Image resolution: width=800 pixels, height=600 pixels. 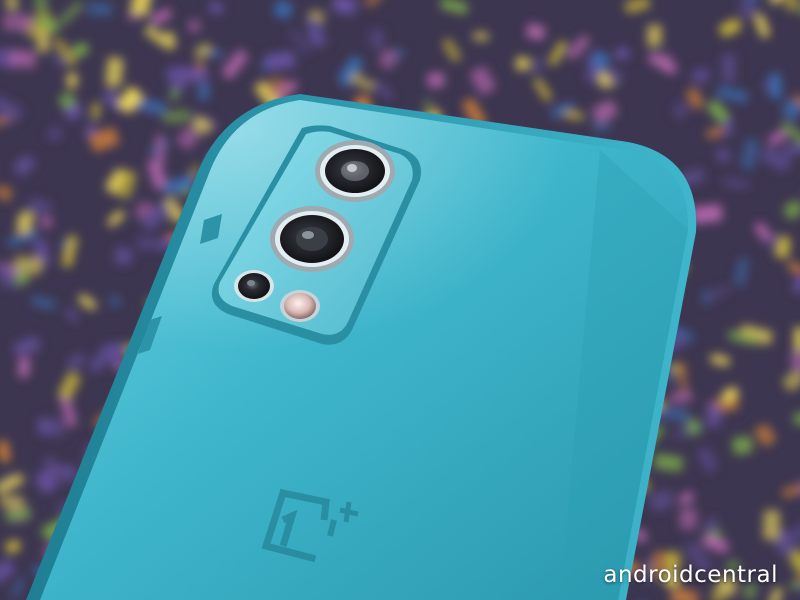 What do you see at coordinates (312, 239) in the screenshot?
I see `main-camera-lens` at bounding box center [312, 239].